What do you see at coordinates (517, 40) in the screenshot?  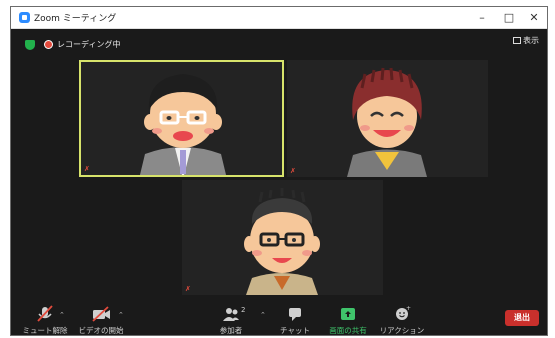 I see `view-grid-icon` at bounding box center [517, 40].